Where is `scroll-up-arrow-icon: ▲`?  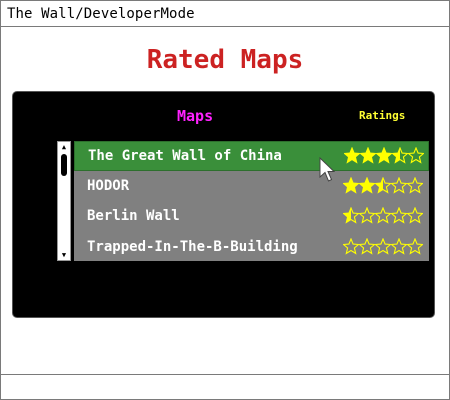
scroll-up-arrow-icon: ▲ is located at coordinates (64, 147).